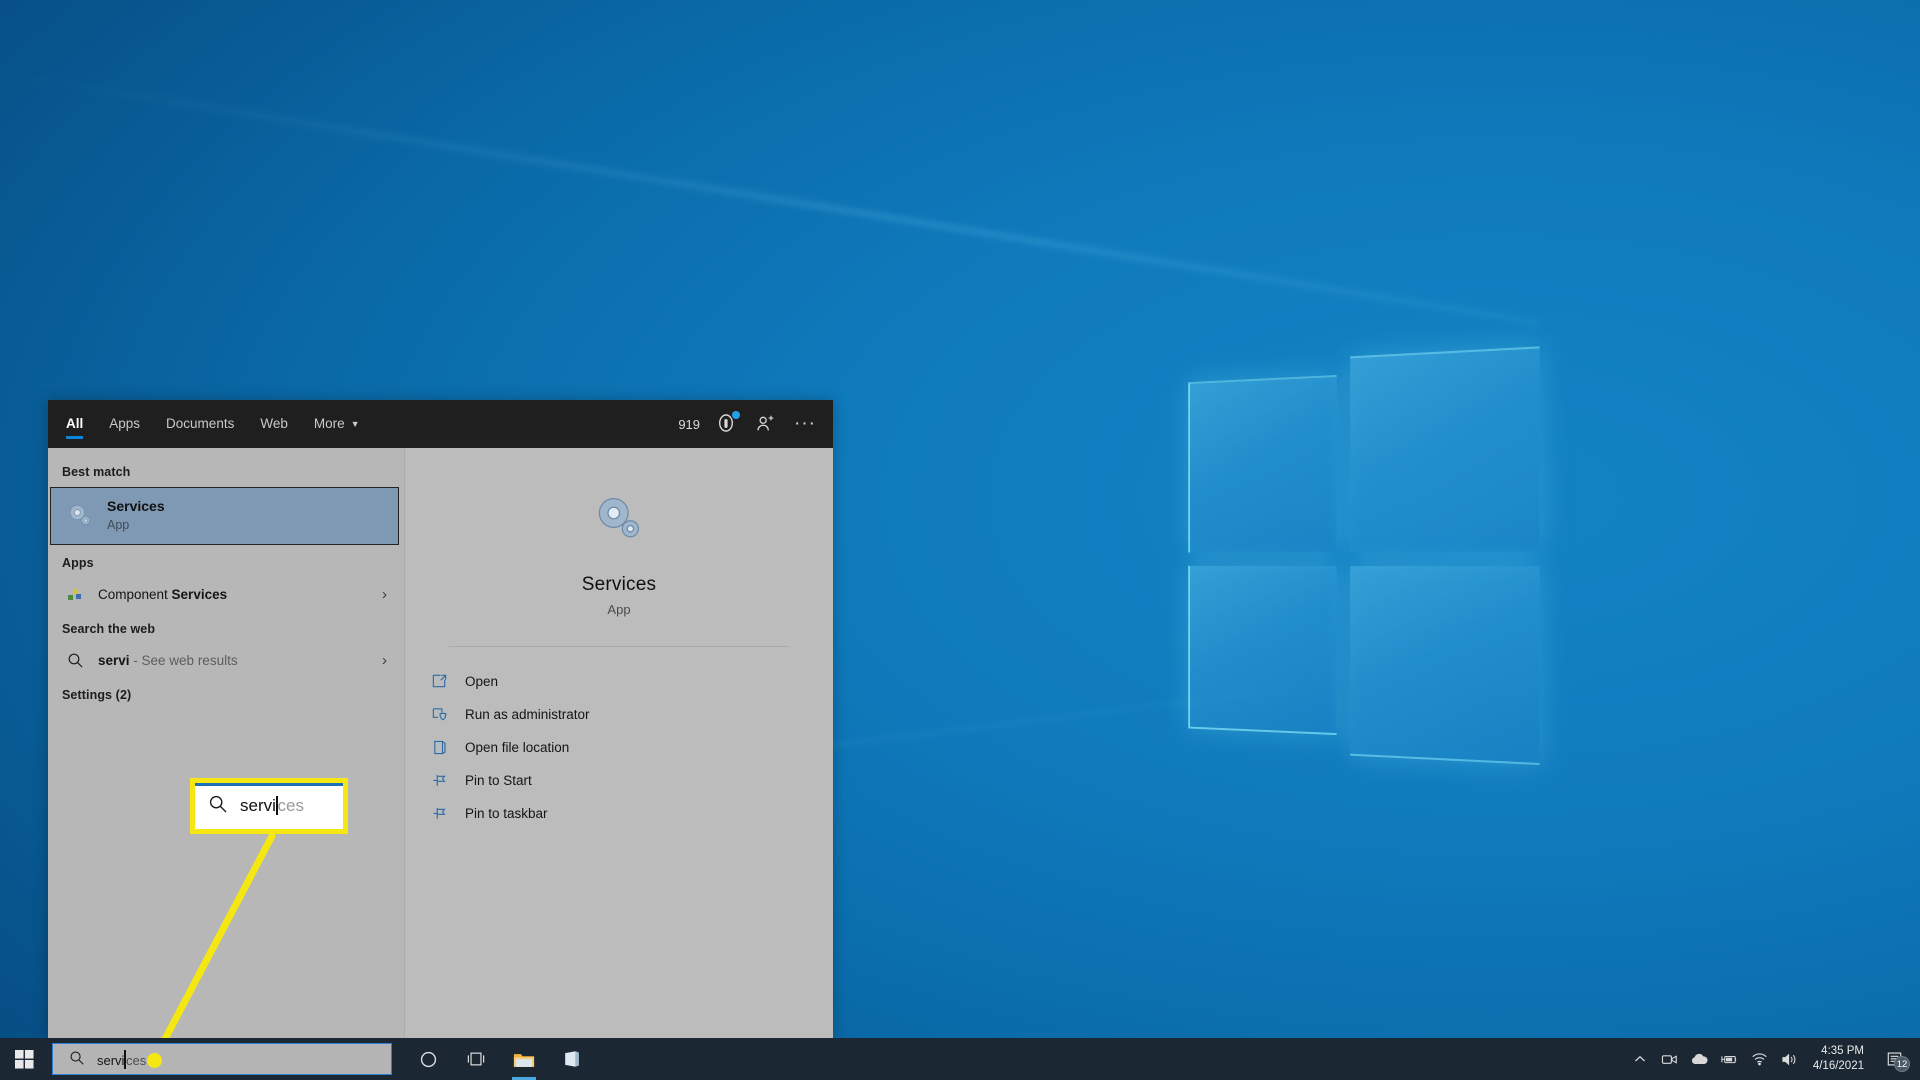  I want to click on tab-apps-label: Apps, so click(125, 423).